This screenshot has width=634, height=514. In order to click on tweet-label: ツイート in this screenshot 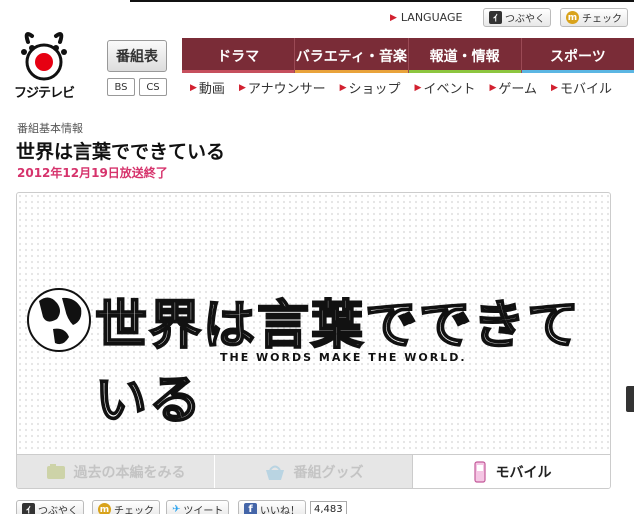, I will do `click(203, 510)`.